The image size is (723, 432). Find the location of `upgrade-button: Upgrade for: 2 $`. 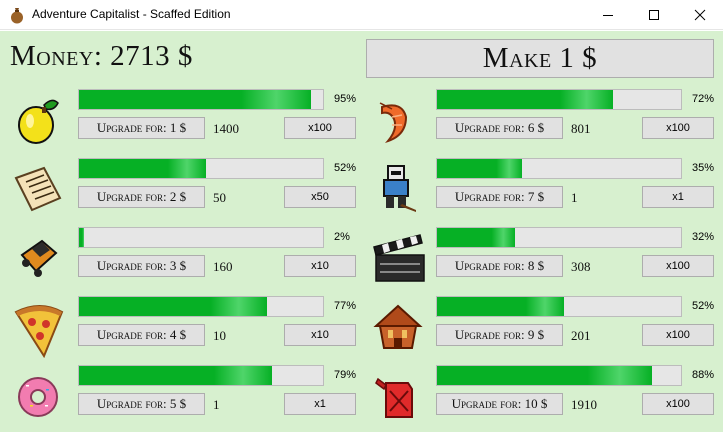

upgrade-button: Upgrade for: 2 $ is located at coordinates (141, 197).